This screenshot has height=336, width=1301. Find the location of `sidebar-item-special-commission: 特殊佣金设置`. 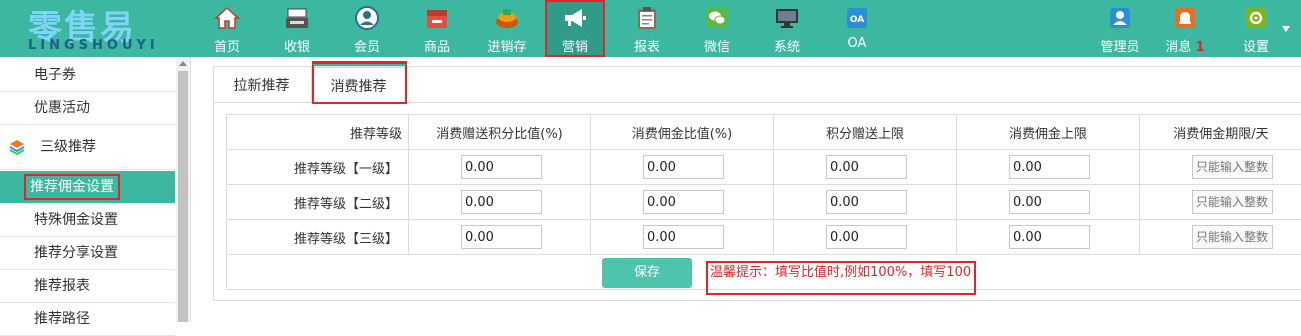

sidebar-item-special-commission: 特殊佣金设置 is located at coordinates (87, 220).